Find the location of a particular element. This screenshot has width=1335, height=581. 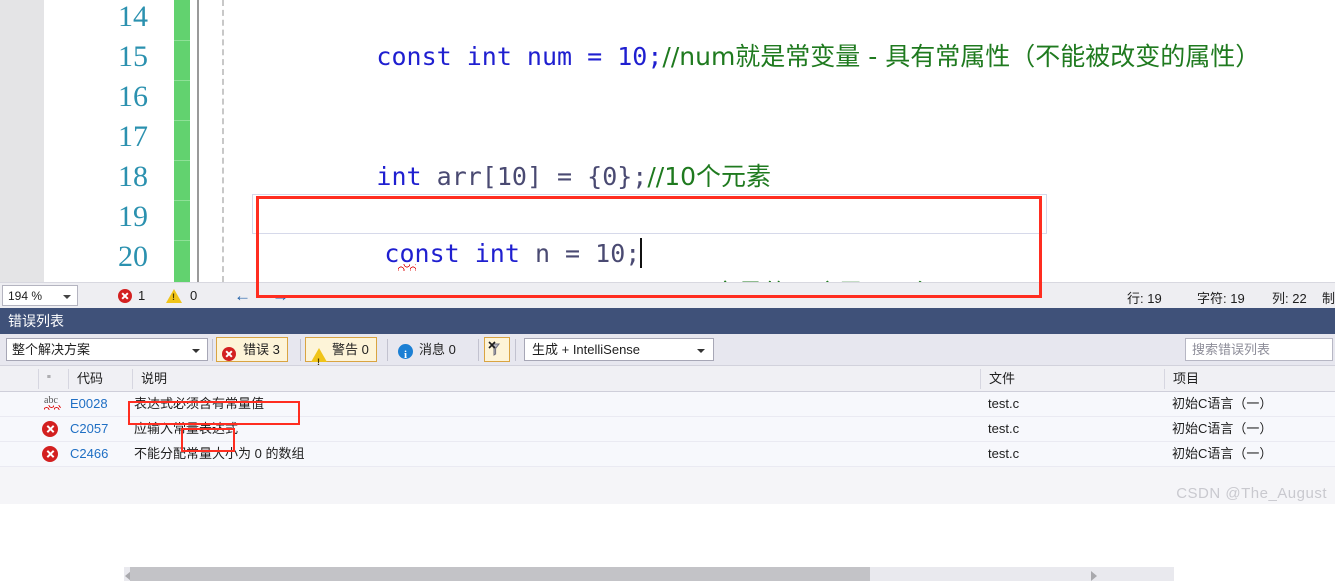

messages-toggle-button: 消息 0 is located at coordinates (428, 352).